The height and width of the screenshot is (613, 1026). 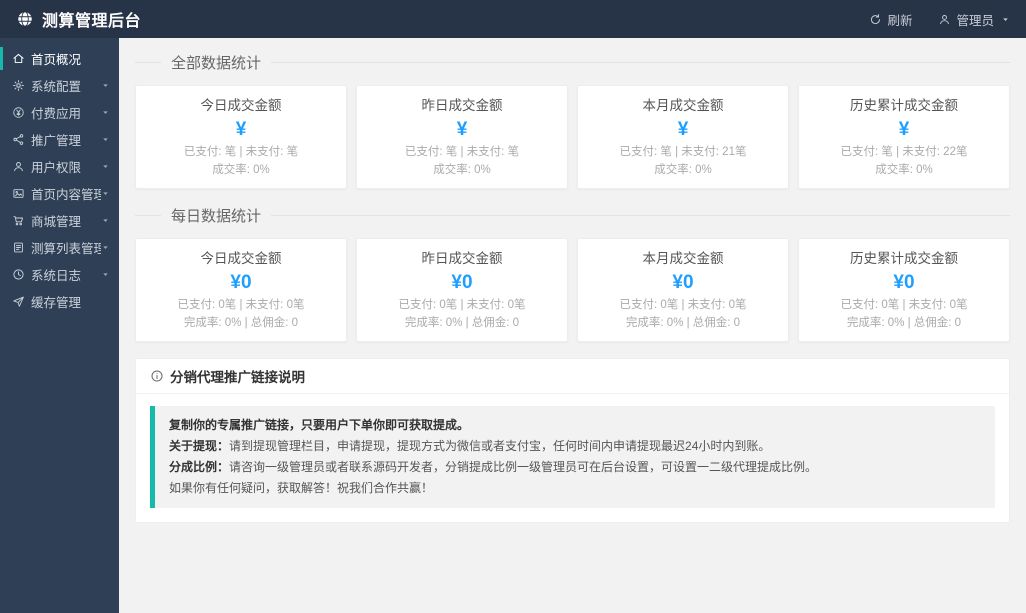 What do you see at coordinates (56, 141) in the screenshot?
I see `sidebar-item-label: 推广管理` at bounding box center [56, 141].